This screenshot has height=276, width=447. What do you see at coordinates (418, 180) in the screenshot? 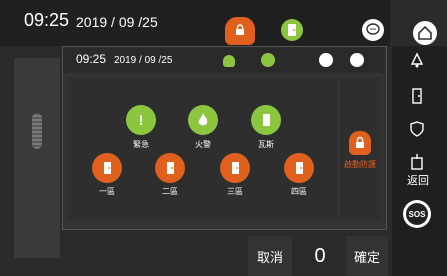
I see `back-label: 返回` at bounding box center [418, 180].